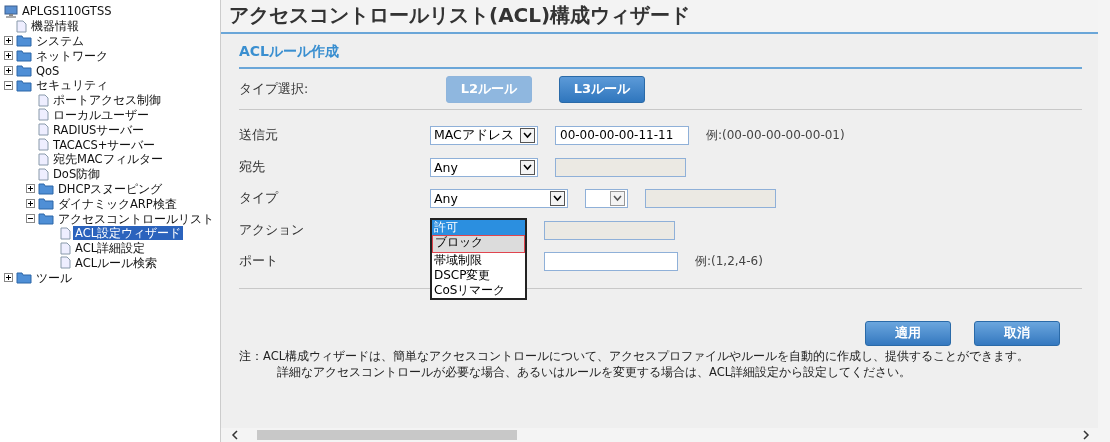  I want to click on tree-root-label: APLGS110GTSS, so click(67, 11).